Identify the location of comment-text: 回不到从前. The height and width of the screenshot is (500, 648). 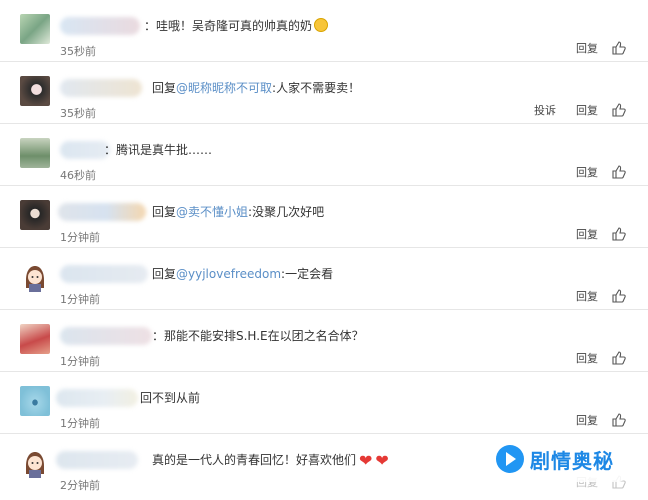
(170, 398).